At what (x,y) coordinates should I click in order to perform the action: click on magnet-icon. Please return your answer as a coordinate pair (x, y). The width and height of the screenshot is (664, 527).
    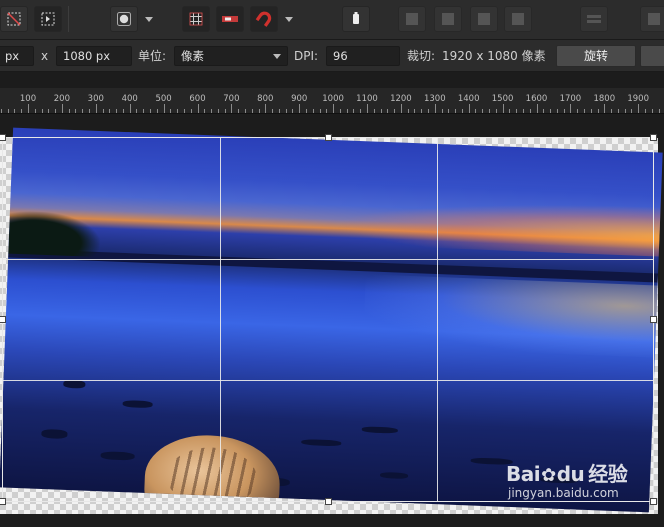
    Looking at the image, I should click on (263, 19).